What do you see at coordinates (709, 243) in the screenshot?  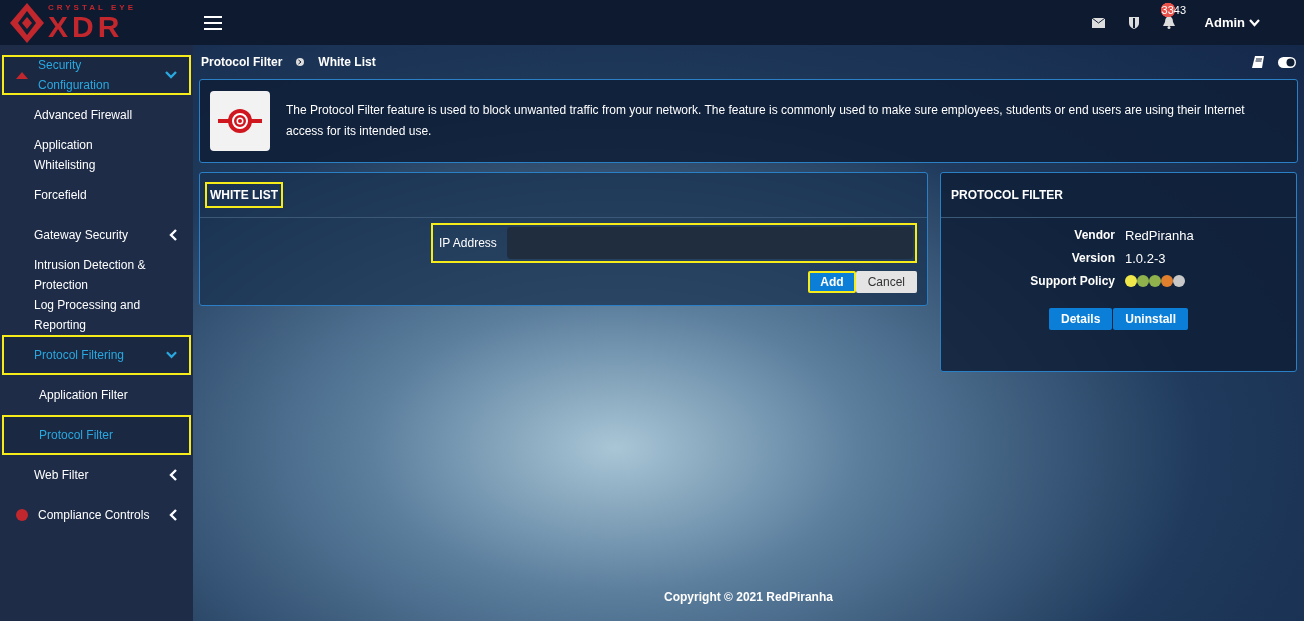 I see `ip-address-field` at bounding box center [709, 243].